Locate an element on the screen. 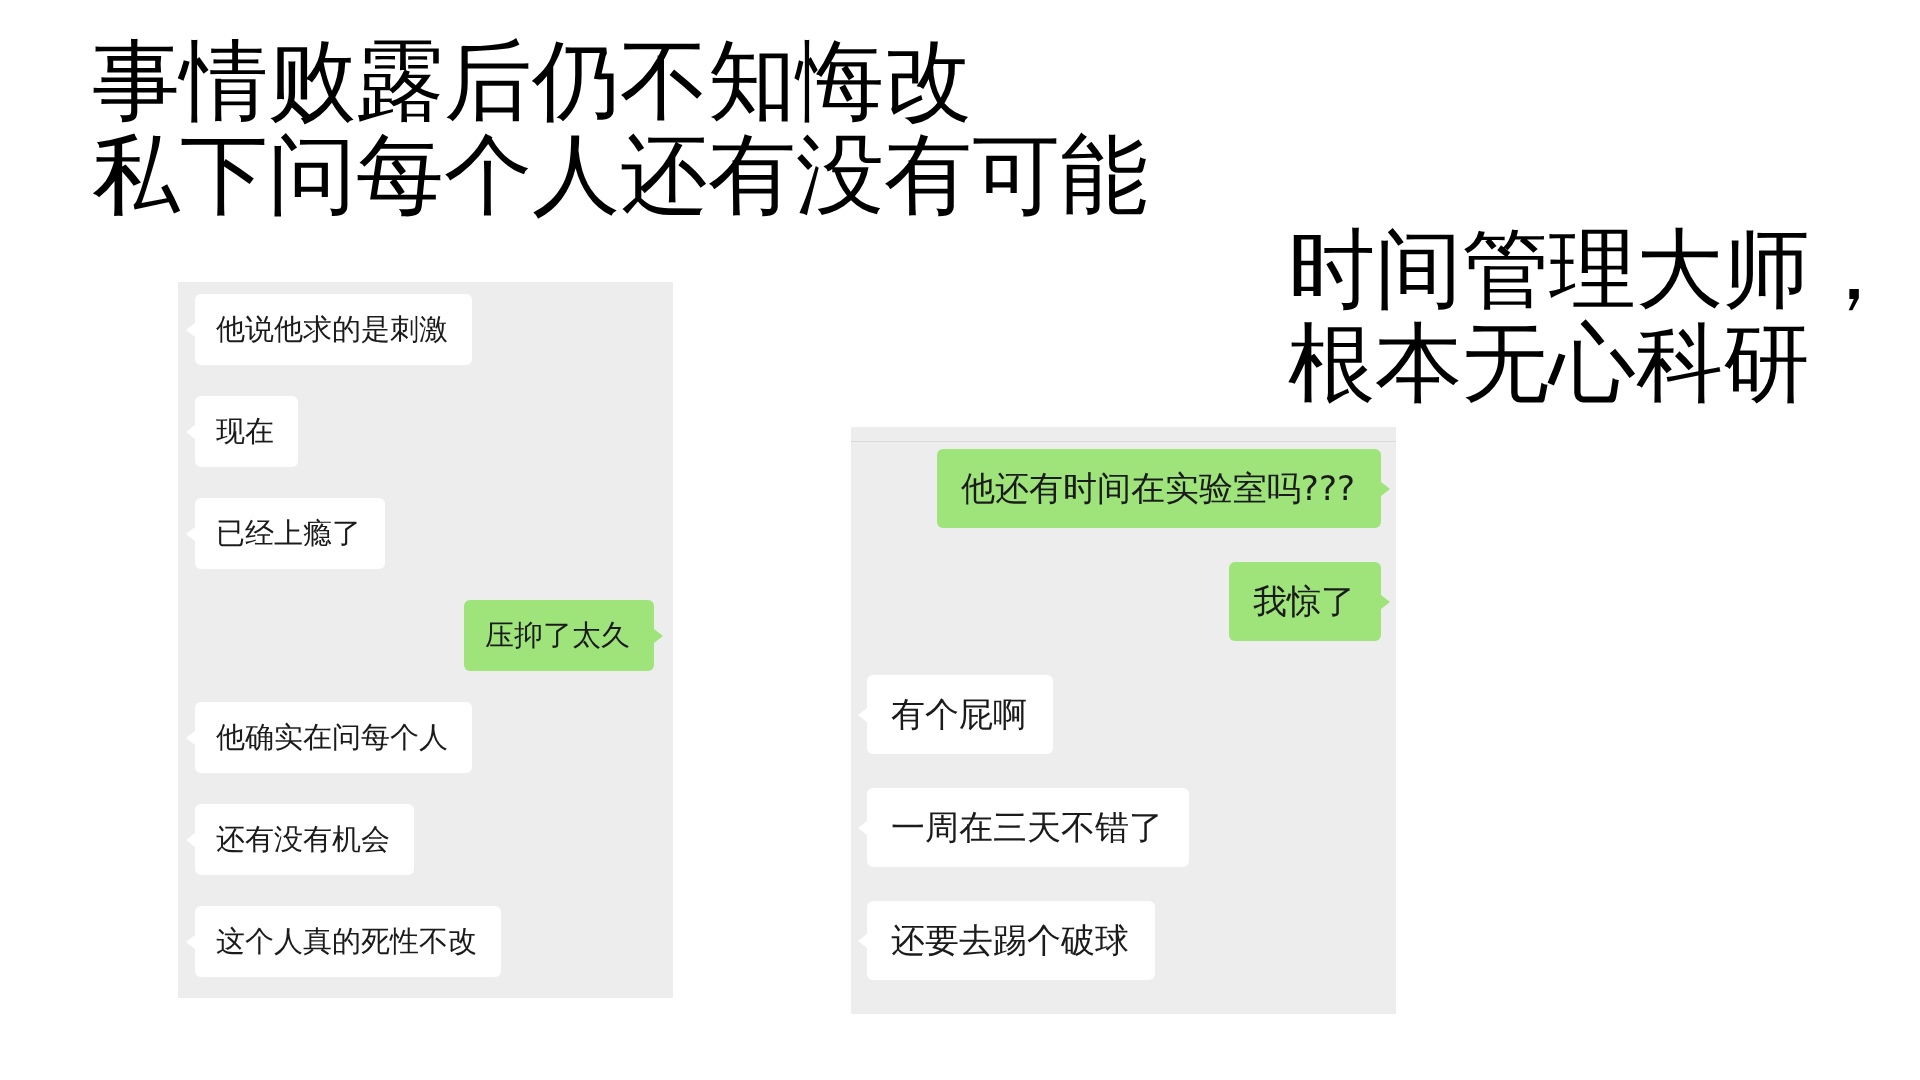 The height and width of the screenshot is (1080, 1920). caption-line: 私下问每个人还有没有可能 is located at coordinates (620, 175).